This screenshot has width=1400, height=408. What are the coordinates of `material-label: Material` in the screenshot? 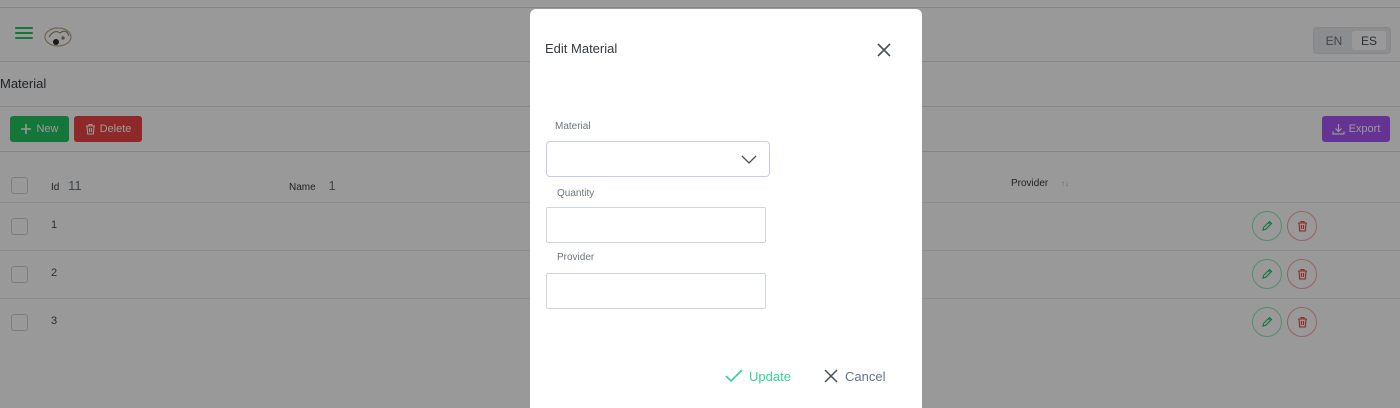 It's located at (573, 126).